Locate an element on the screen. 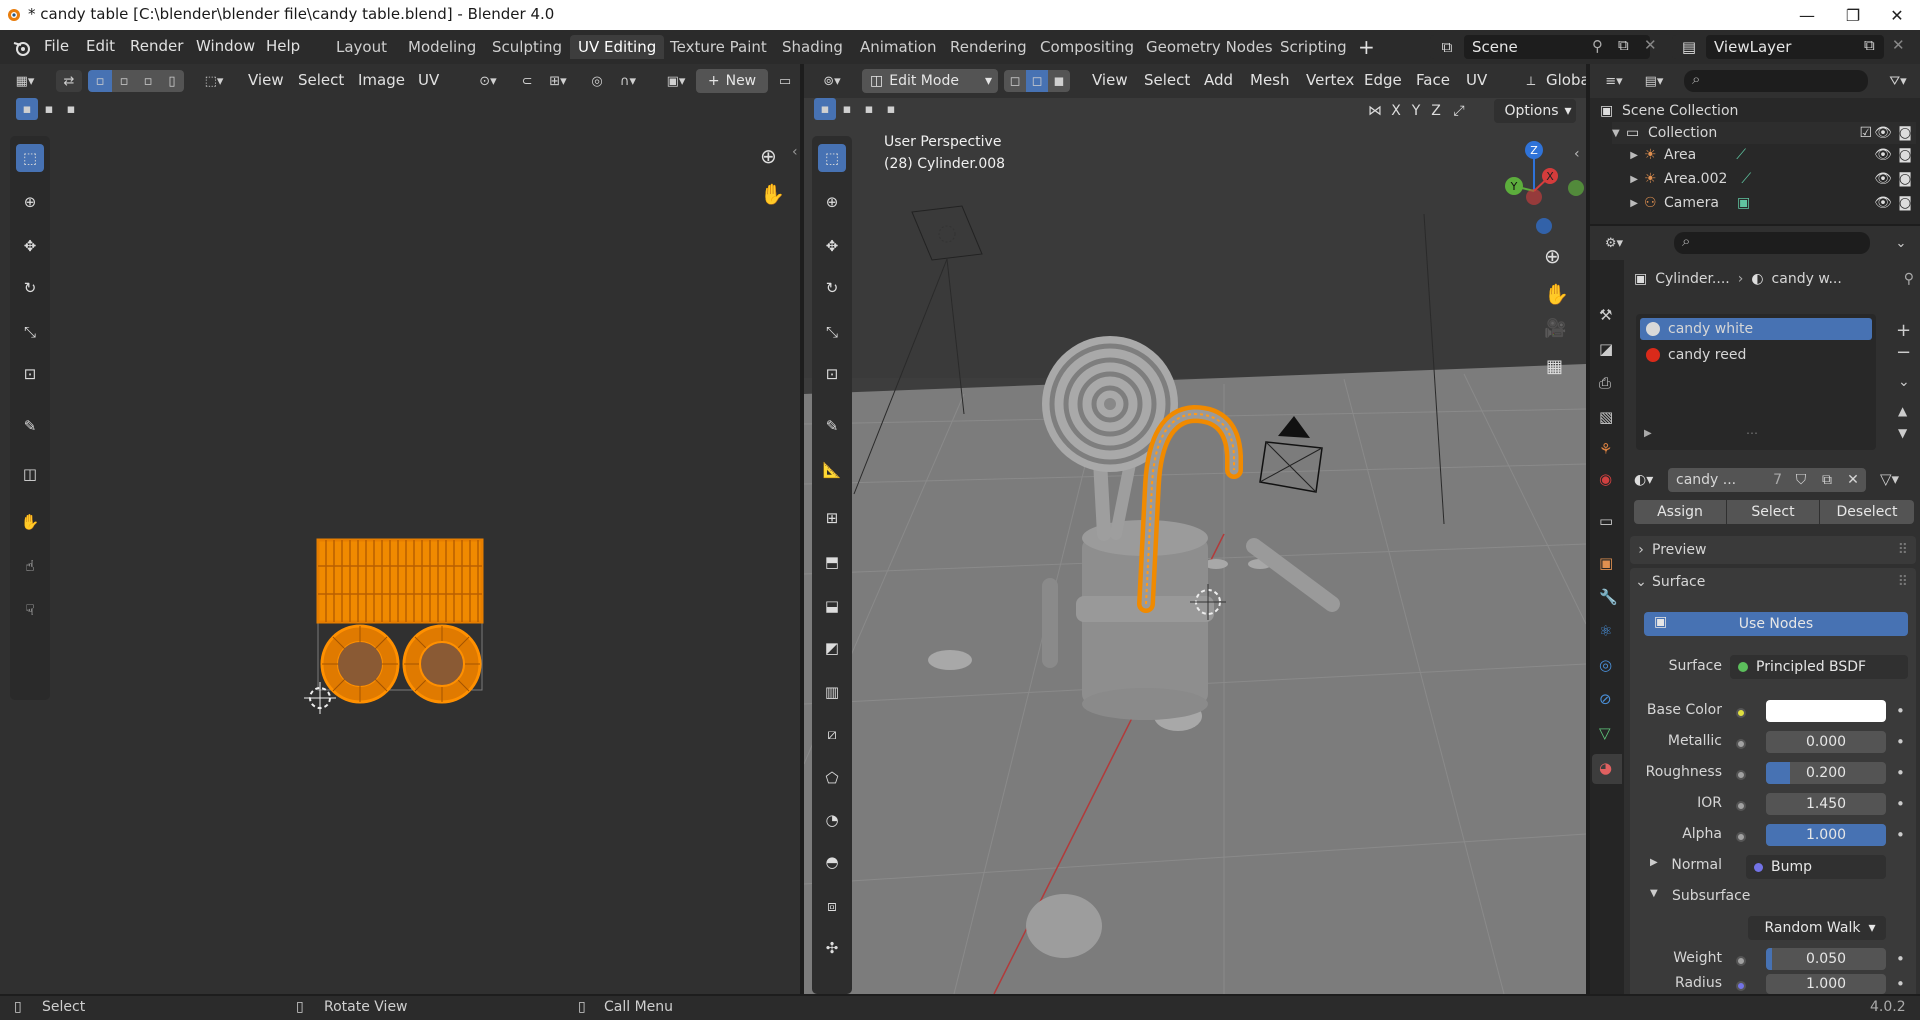  shrink-fatten-tool: ✣ is located at coordinates (832, 948).